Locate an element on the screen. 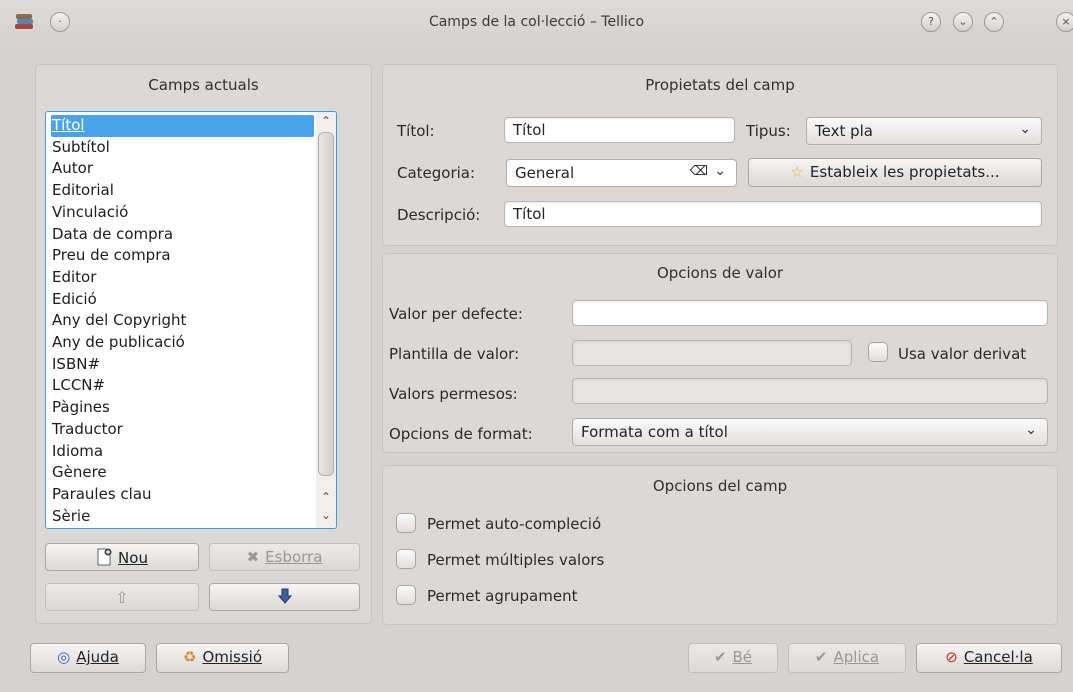 Image resolution: width=1073 pixels, height=692 pixels. description-input: Títol is located at coordinates (773, 214).